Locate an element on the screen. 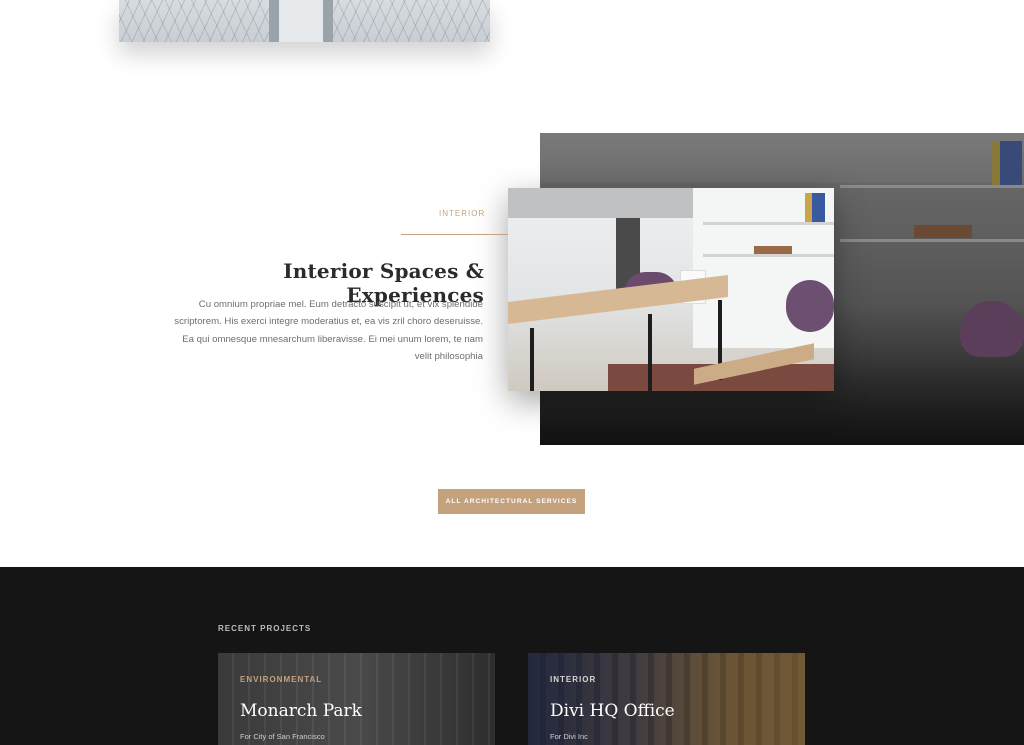 The height and width of the screenshot is (745, 1024). bridge-image is located at coordinates (304, 21).